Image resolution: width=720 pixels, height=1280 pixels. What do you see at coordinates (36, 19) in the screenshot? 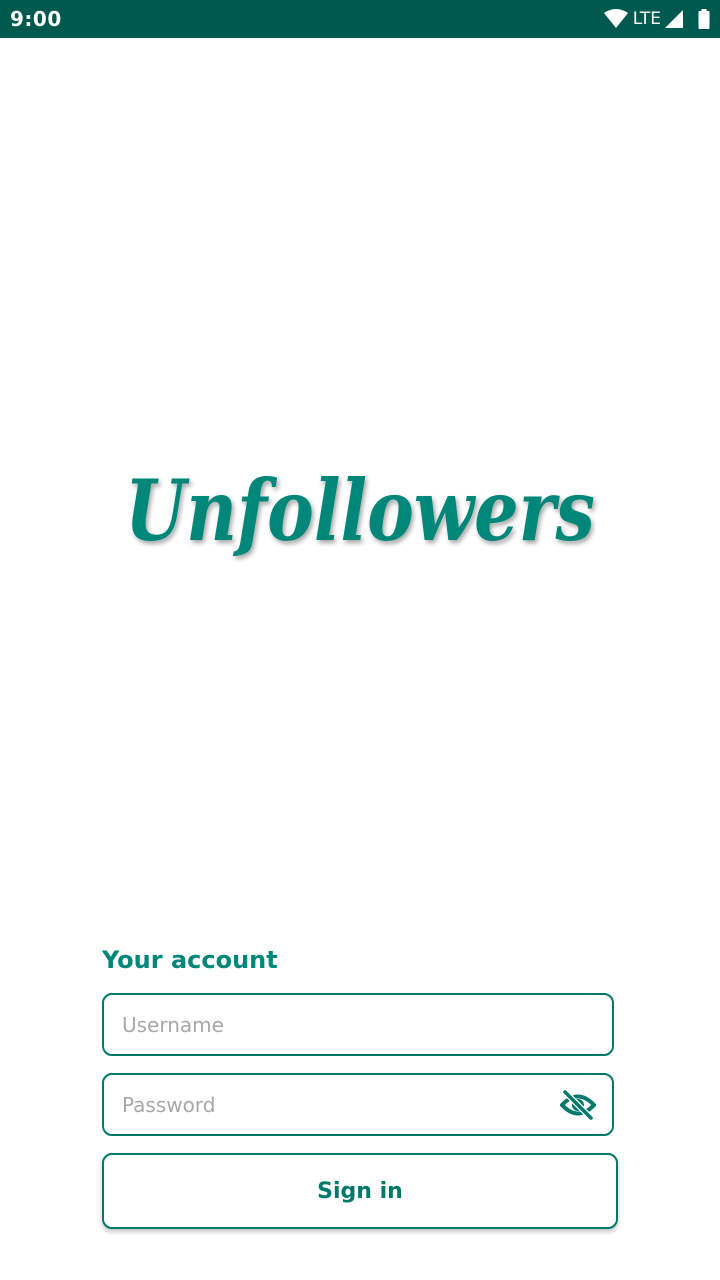
I see `status-time: 9:00` at bounding box center [36, 19].